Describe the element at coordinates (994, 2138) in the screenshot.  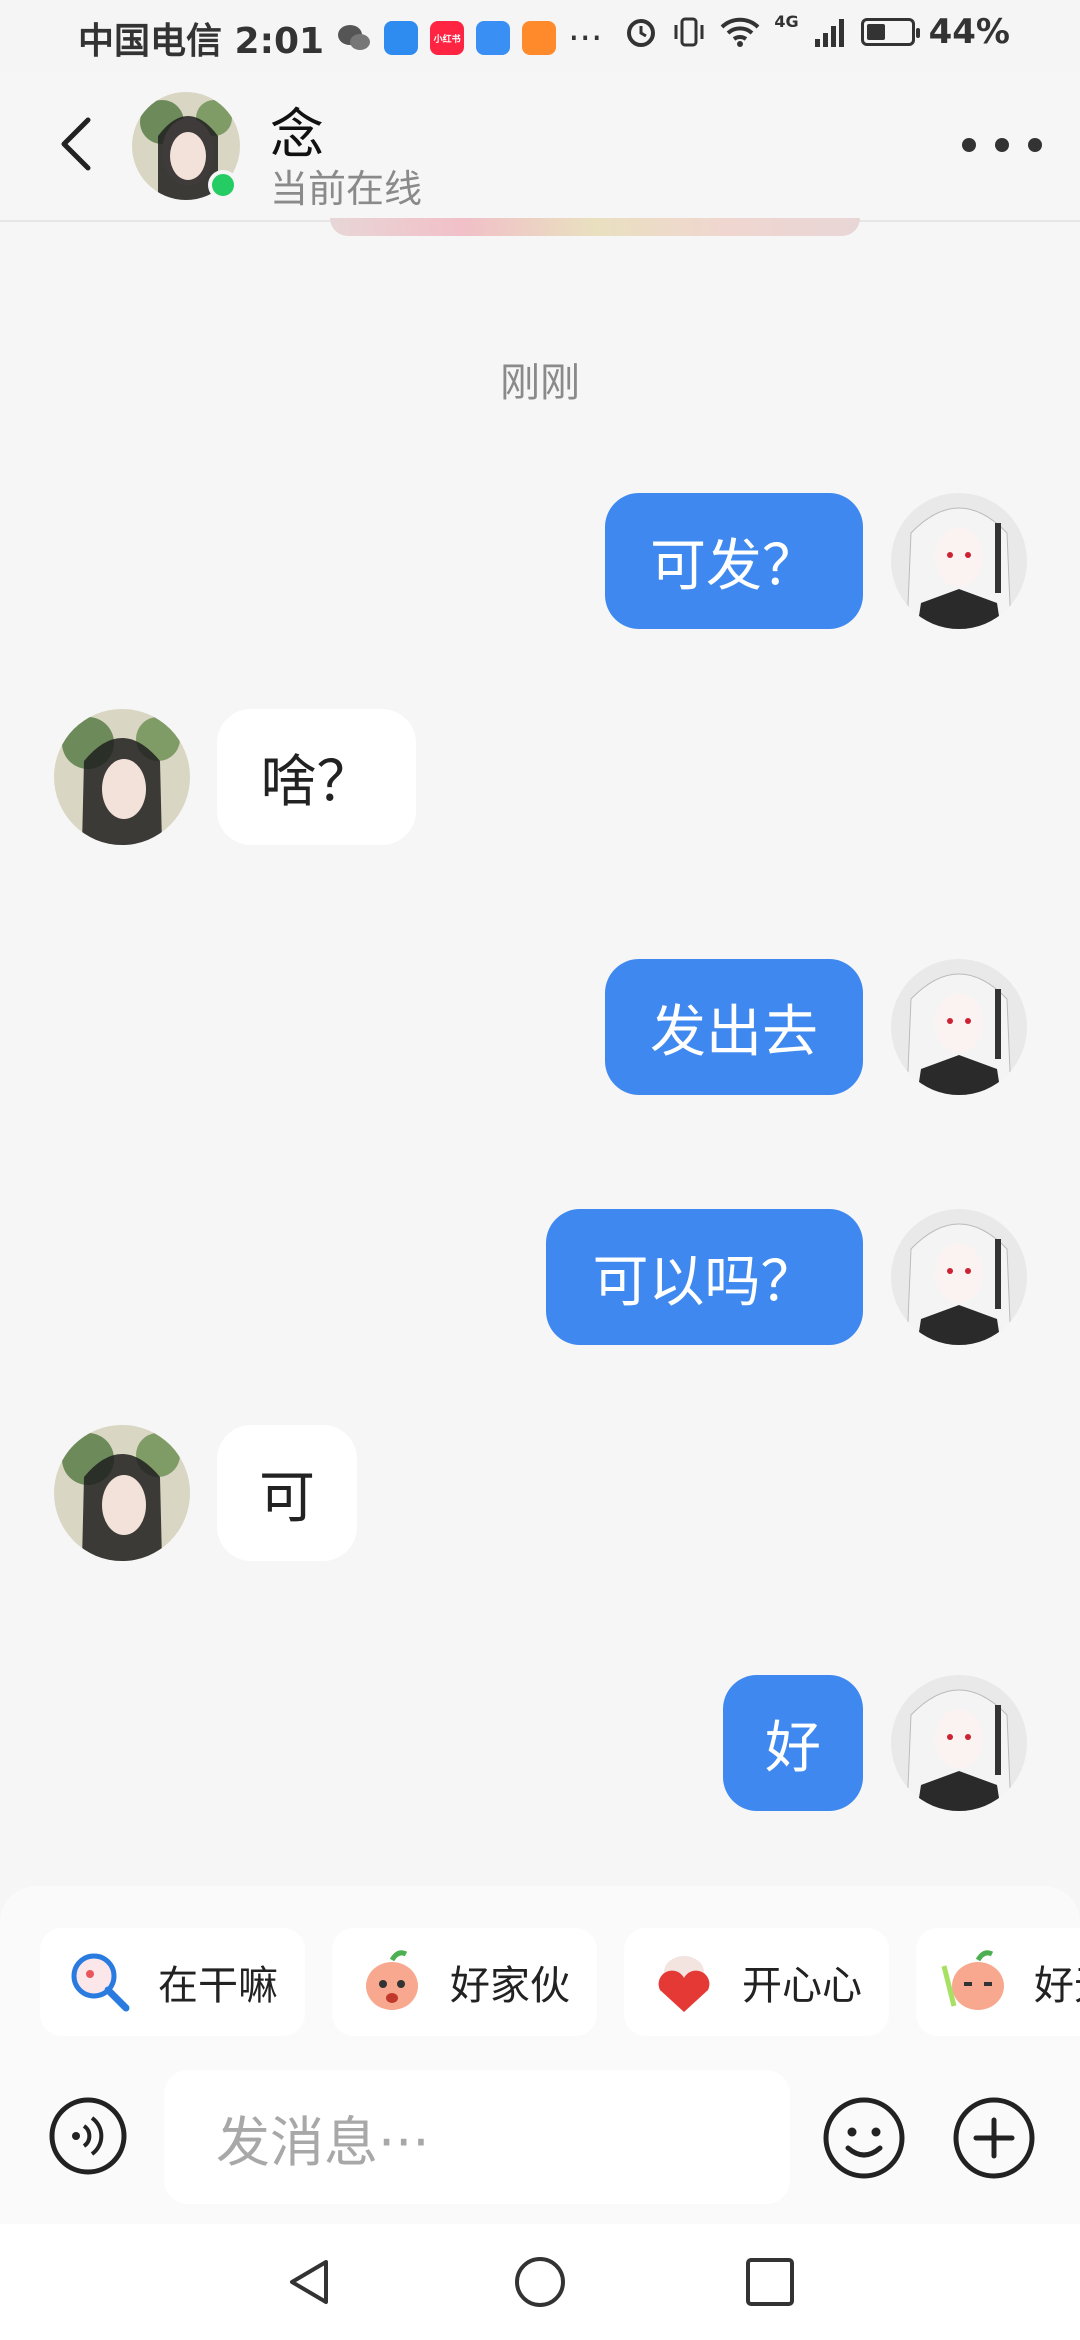
I see `plus-icon` at that location.